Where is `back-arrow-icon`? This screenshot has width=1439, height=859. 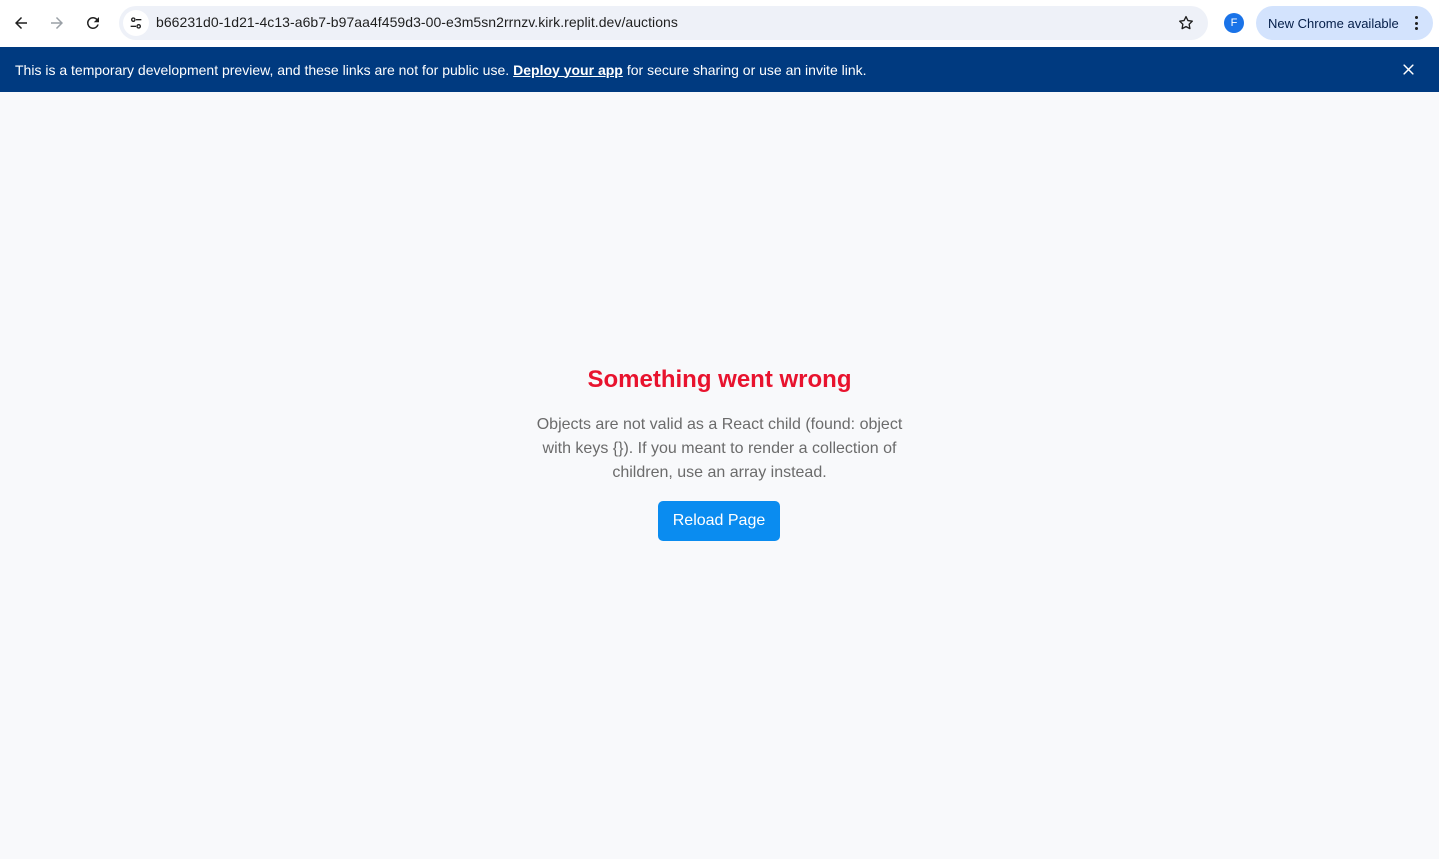 back-arrow-icon is located at coordinates (21, 23).